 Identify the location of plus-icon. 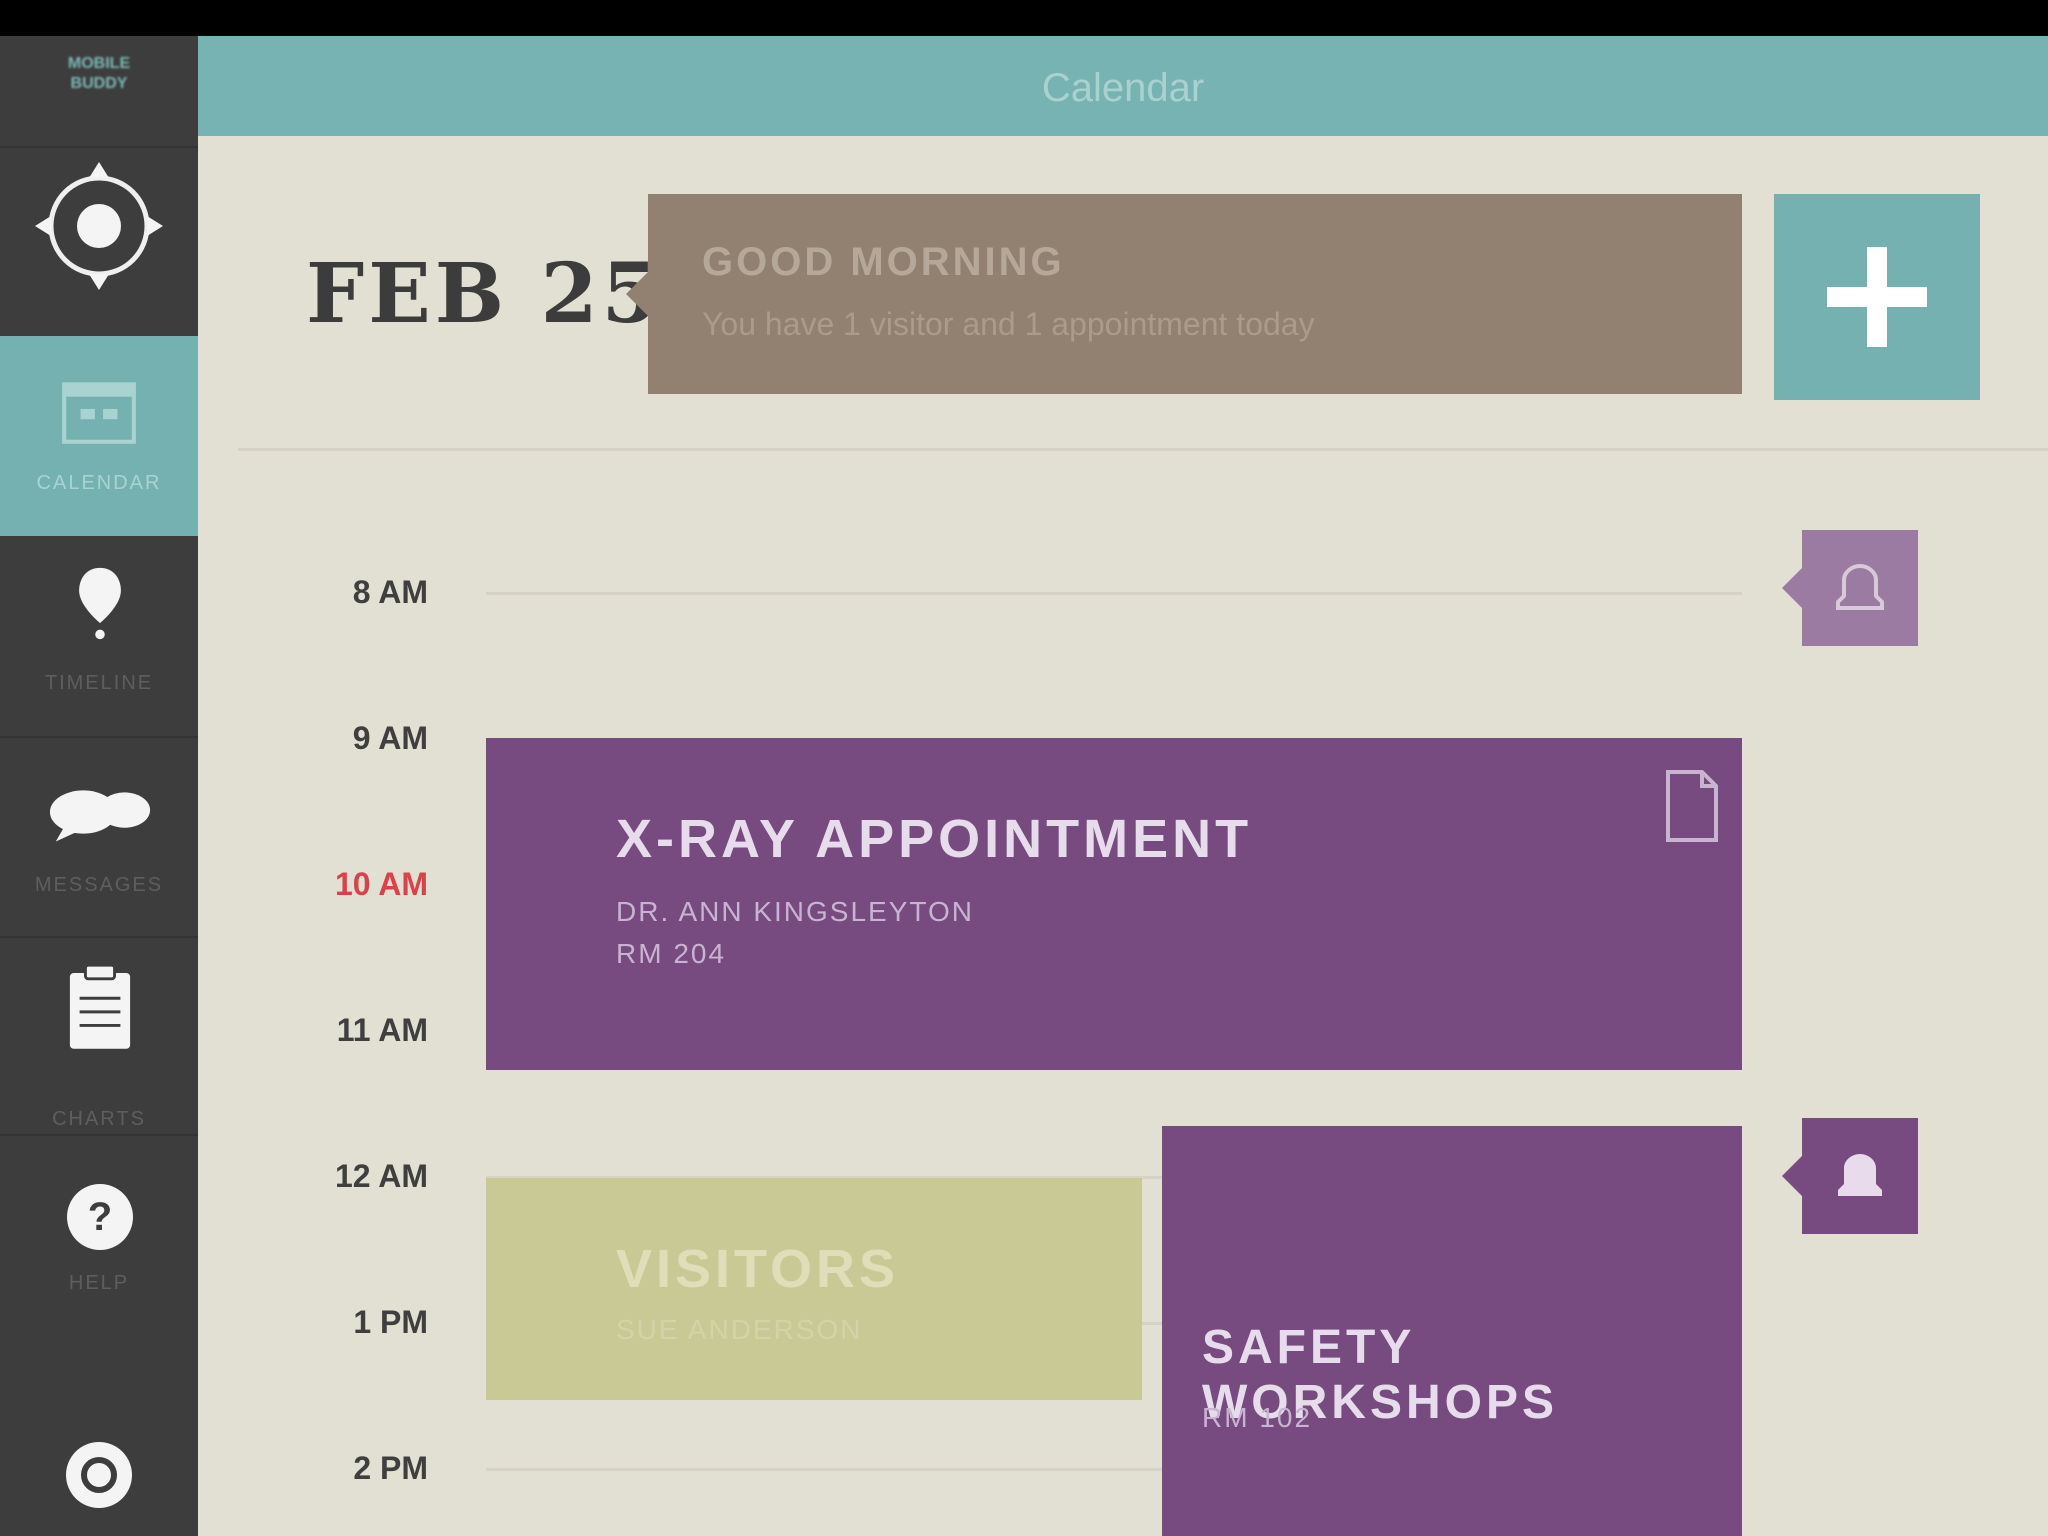
(1877, 297).